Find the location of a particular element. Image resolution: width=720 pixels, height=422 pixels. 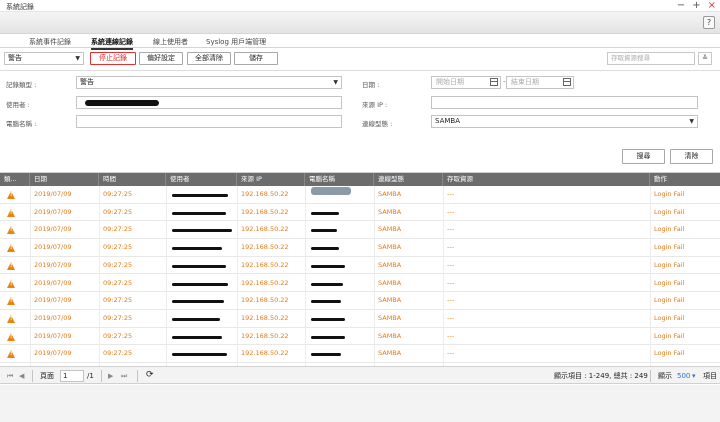

computer-name-input is located at coordinates (209, 121).